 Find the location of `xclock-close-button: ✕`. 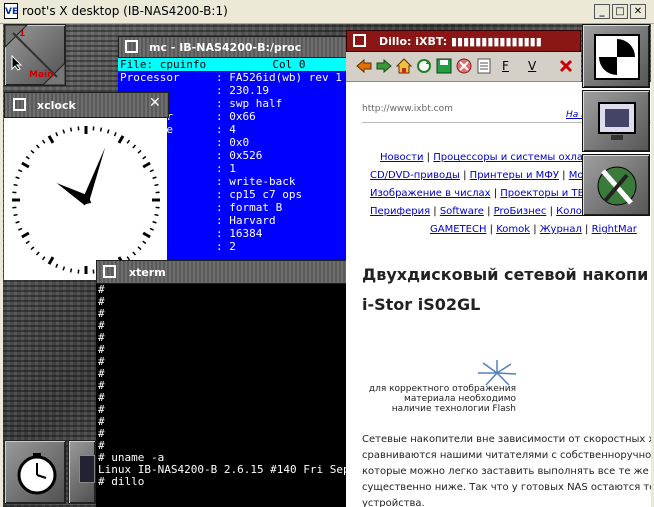

xclock-close-button: ✕ is located at coordinates (155, 103).